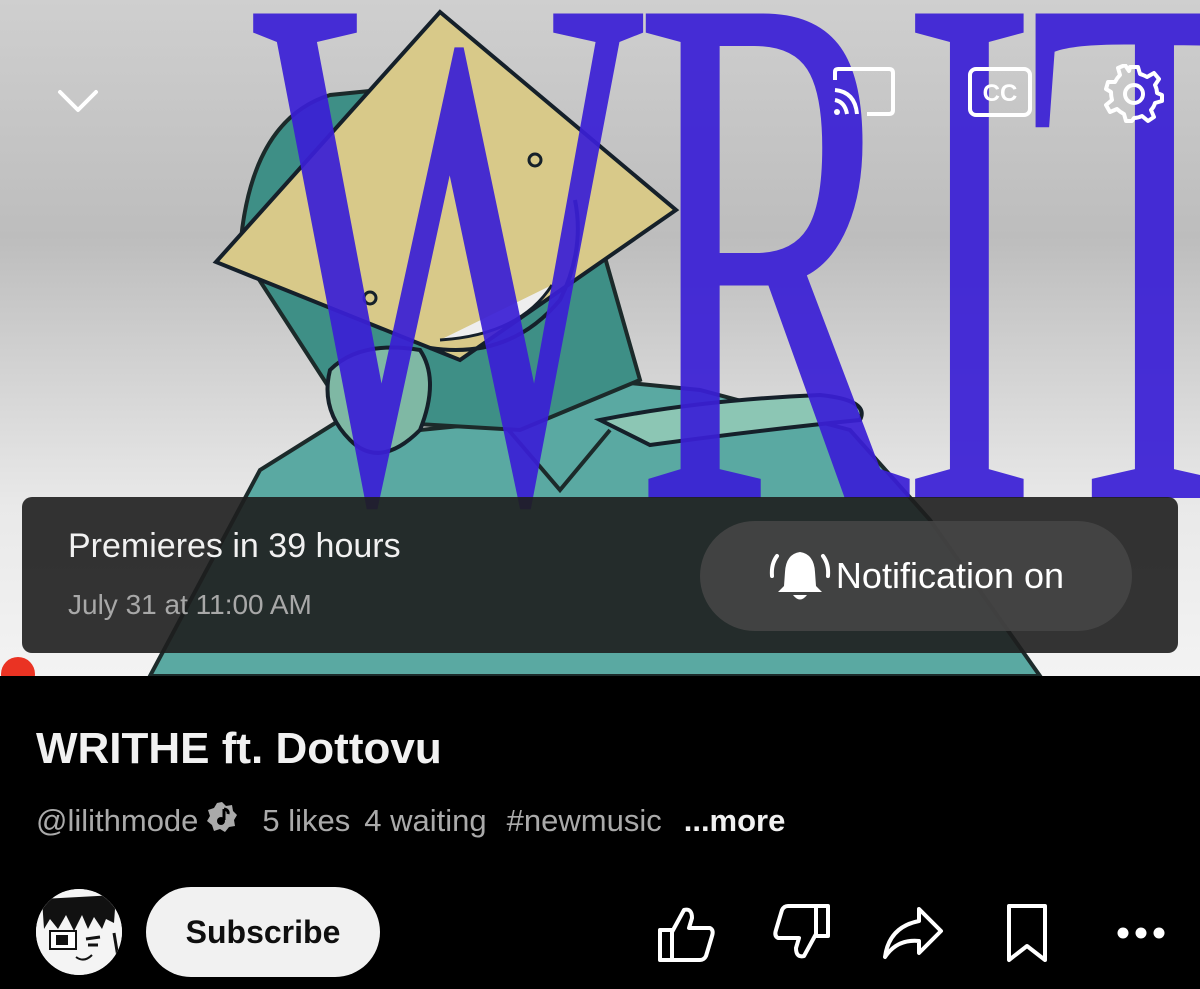  What do you see at coordinates (306, 820) in the screenshot?
I see `likes-count: 5 likes` at bounding box center [306, 820].